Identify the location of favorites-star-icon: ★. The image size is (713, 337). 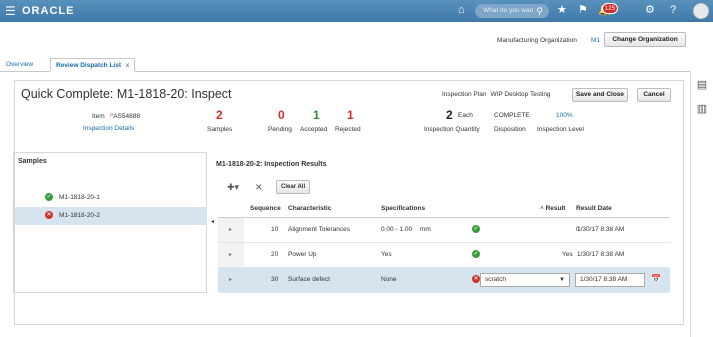
(562, 10).